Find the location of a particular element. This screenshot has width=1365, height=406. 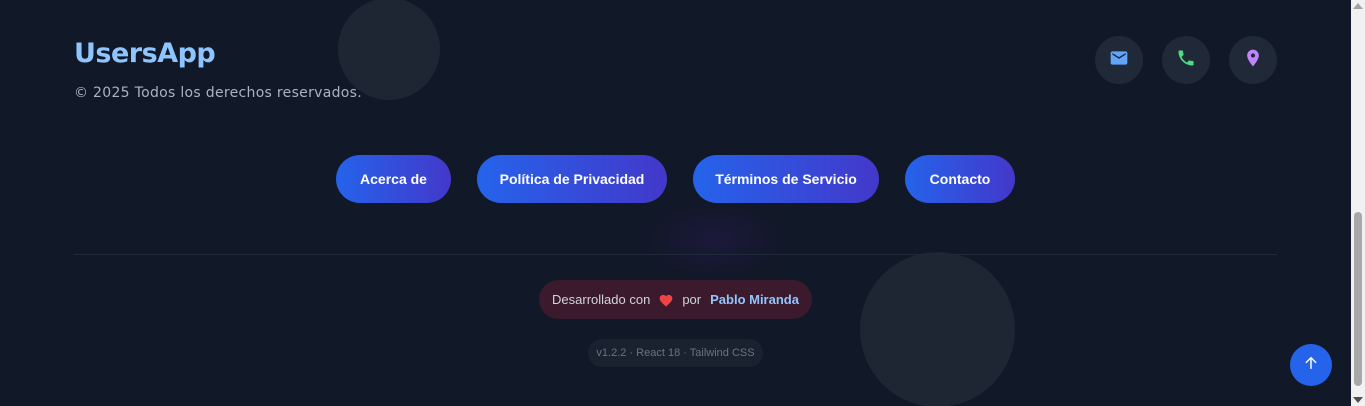

map-pin-icon is located at coordinates (1253, 60).